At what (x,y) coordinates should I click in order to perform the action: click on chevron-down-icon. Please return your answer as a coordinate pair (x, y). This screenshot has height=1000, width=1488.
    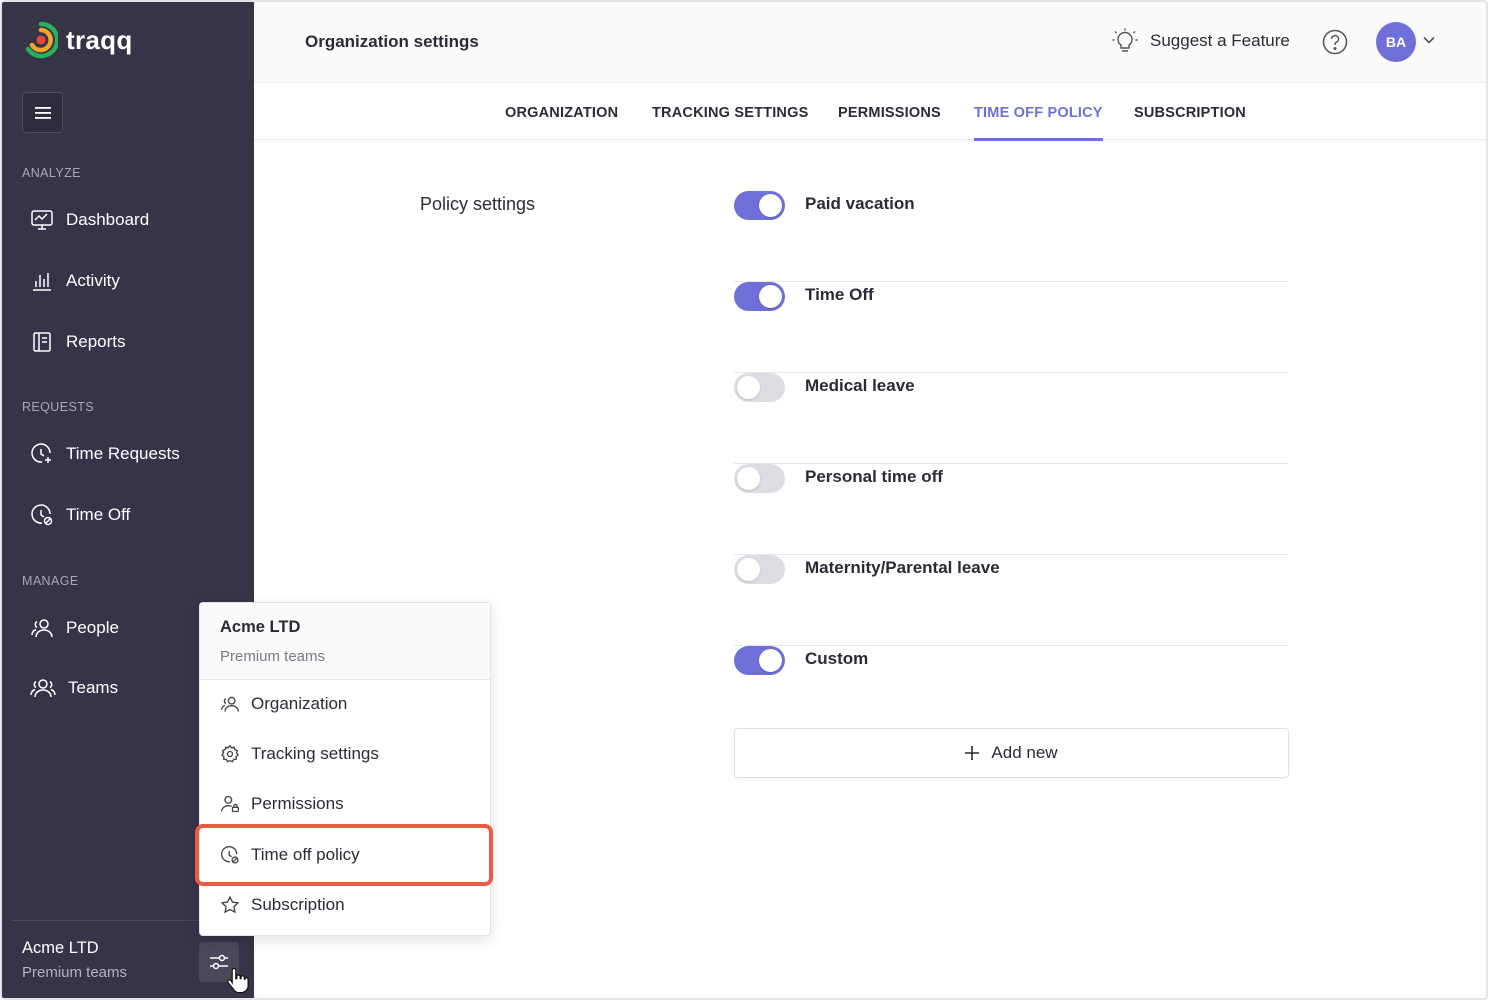
    Looking at the image, I should click on (1429, 40).